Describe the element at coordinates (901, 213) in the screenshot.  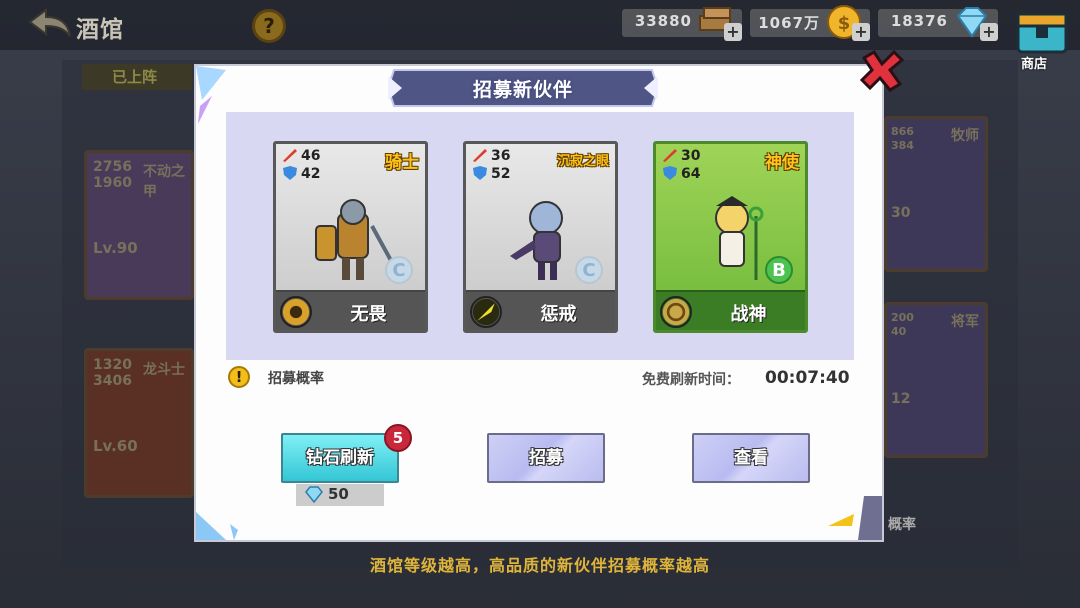
I see `bg-hero-level: 30` at that location.